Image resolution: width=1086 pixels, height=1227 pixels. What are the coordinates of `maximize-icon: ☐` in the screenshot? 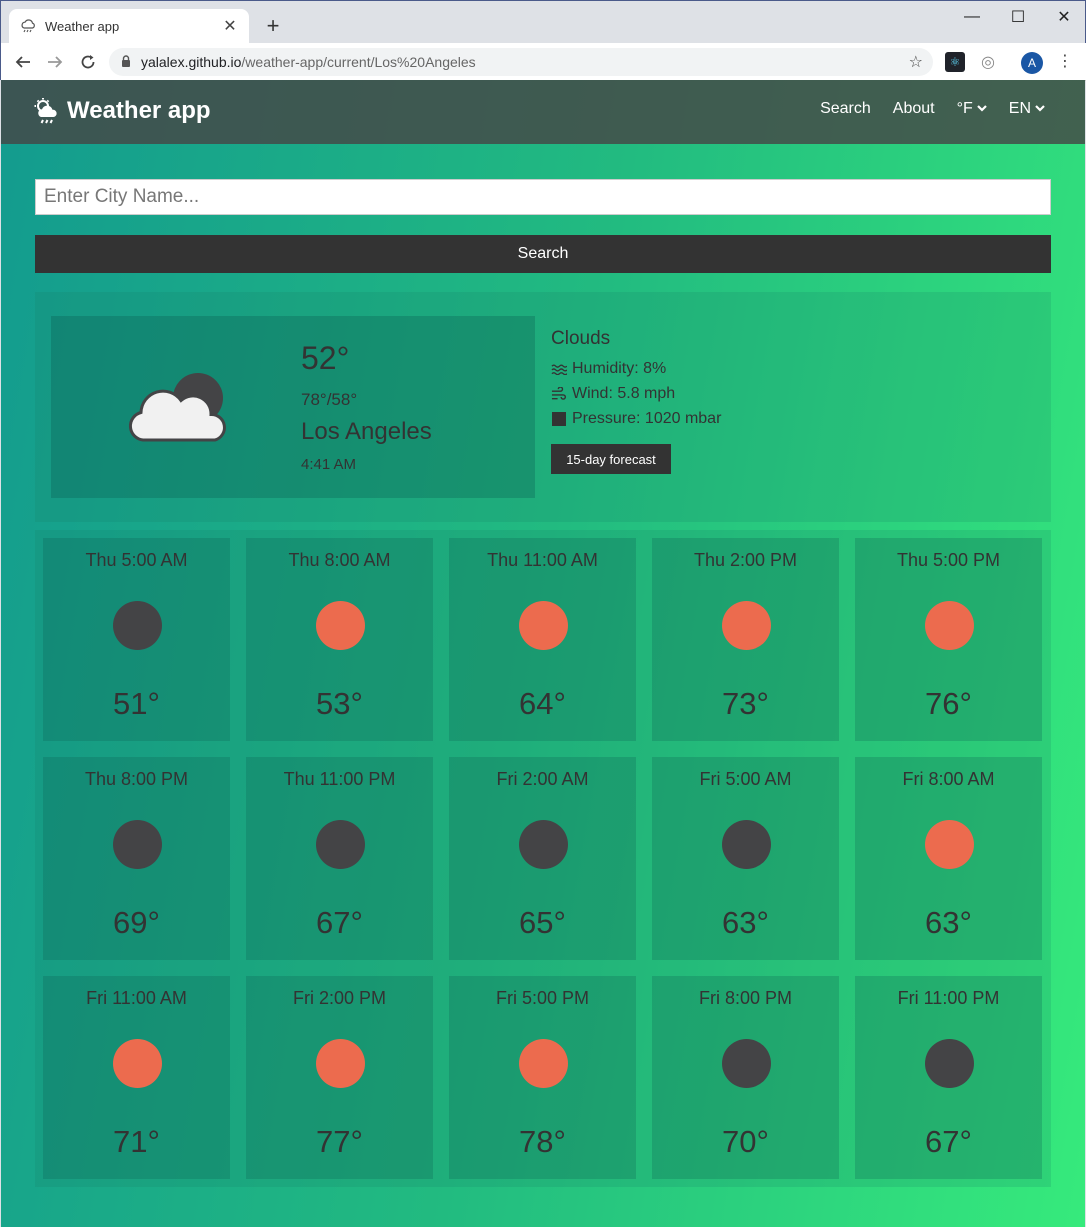 It's located at (1018, 17).